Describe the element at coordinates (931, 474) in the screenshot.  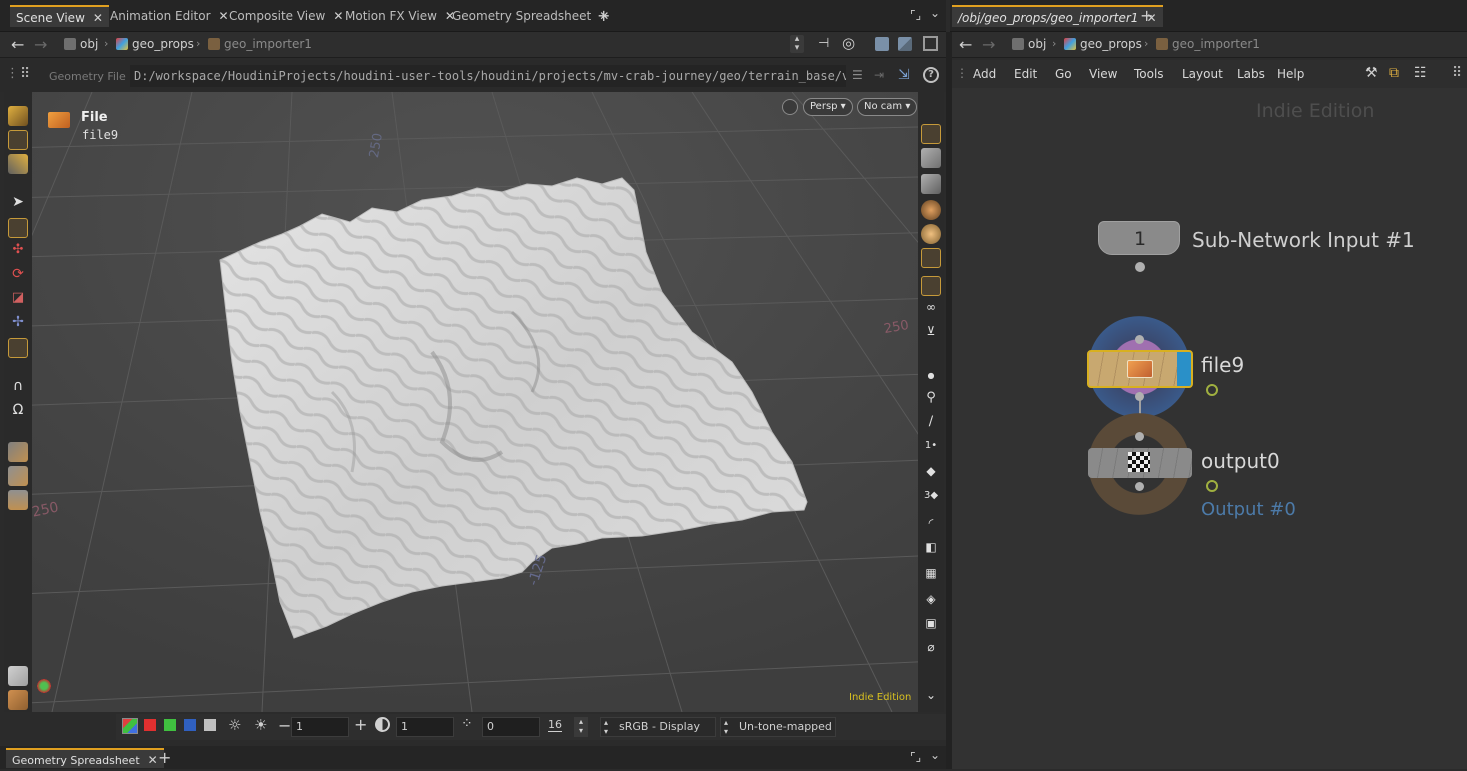
I see `prim-display-icon: ◆` at that location.